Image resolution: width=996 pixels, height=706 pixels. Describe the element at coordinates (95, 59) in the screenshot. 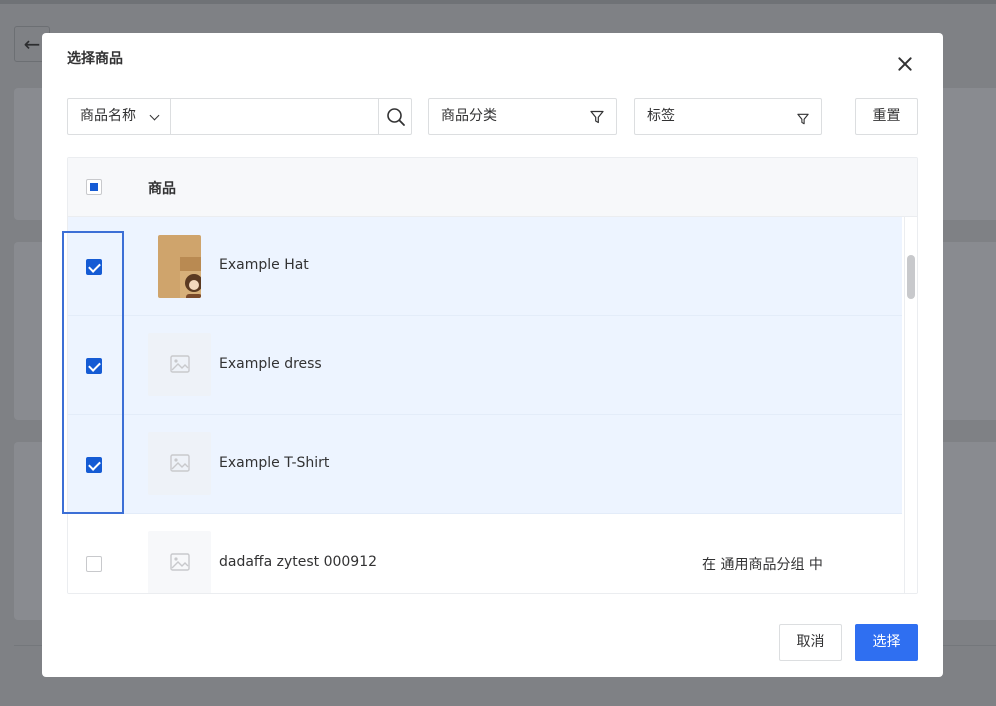

I see `dialog-title: 选择商品` at that location.